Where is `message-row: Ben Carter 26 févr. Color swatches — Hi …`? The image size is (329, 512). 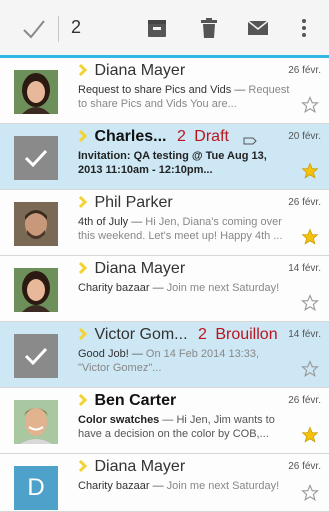
message-row: Ben Carter 26 févr. Color swatches — Hi … is located at coordinates (164, 421).